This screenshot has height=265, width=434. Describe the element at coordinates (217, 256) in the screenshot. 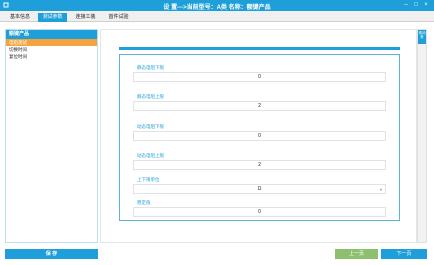

I see `footer-bar: 保 存 上一页 下一页` at that location.